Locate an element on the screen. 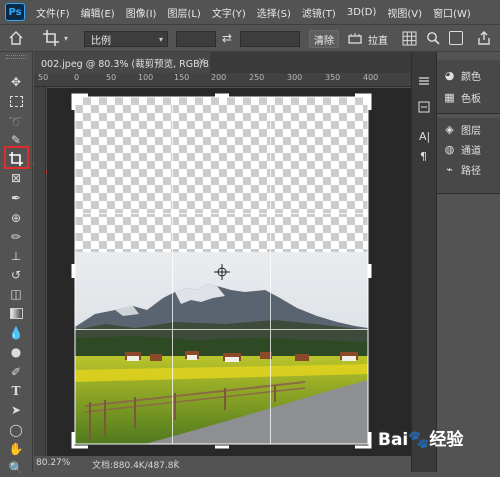 The width and height of the screenshot is (500, 477). history-icon is located at coordinates (424, 81).